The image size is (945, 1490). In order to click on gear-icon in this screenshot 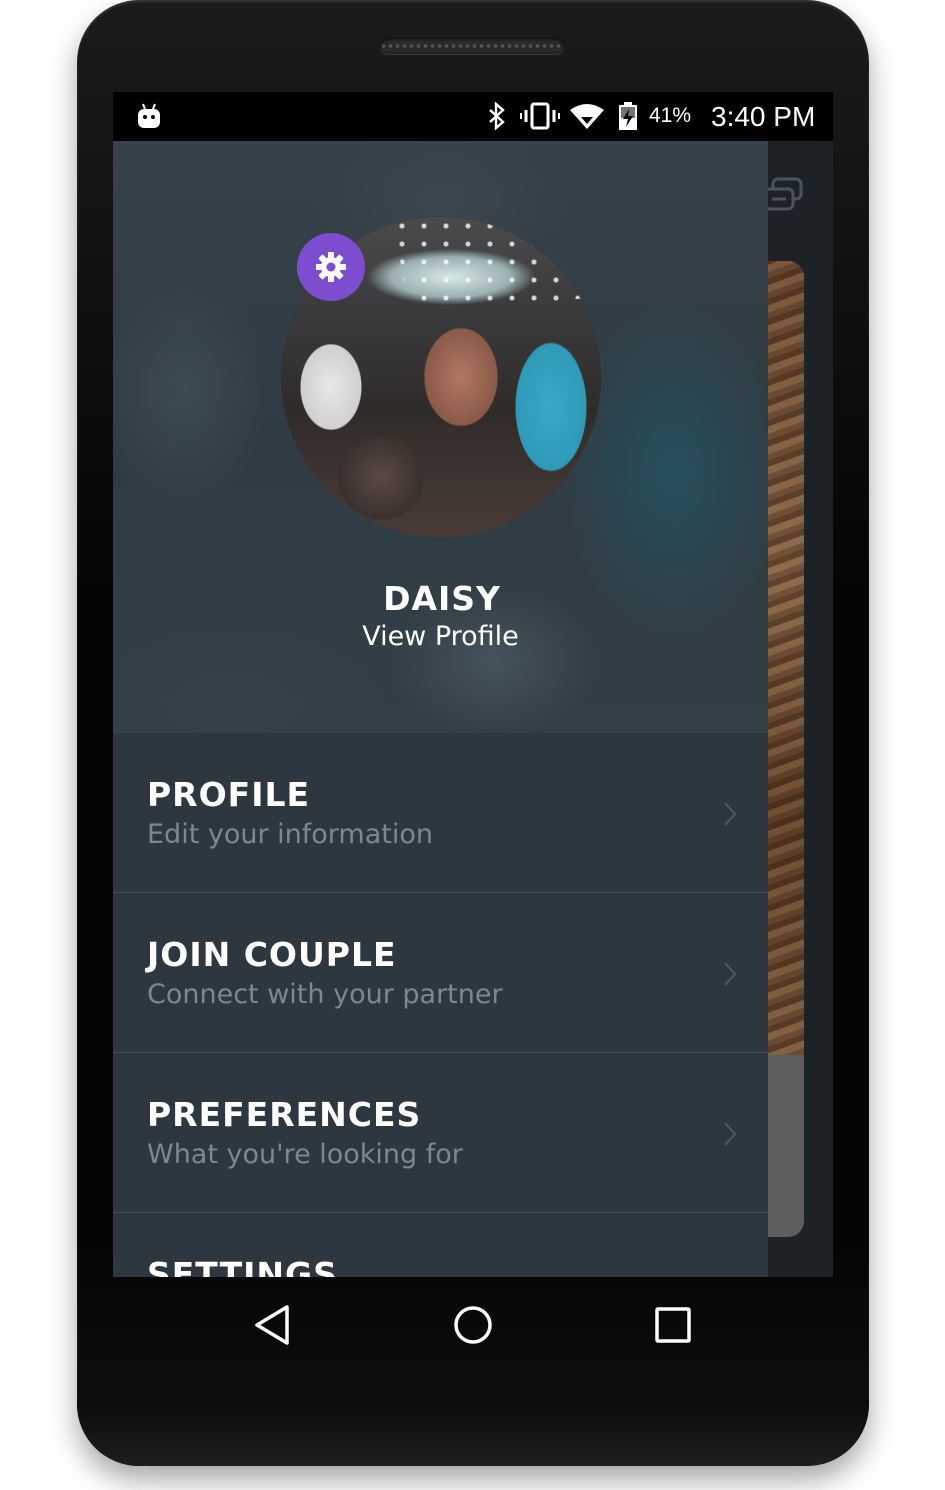, I will do `click(331, 267)`.